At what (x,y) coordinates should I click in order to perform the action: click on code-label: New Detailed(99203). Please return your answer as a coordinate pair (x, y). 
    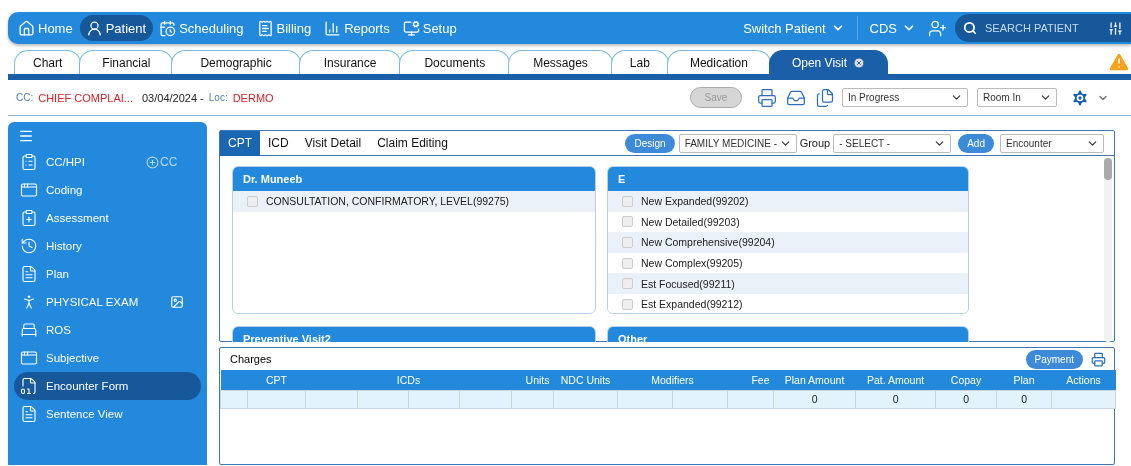
    Looking at the image, I should click on (690, 221).